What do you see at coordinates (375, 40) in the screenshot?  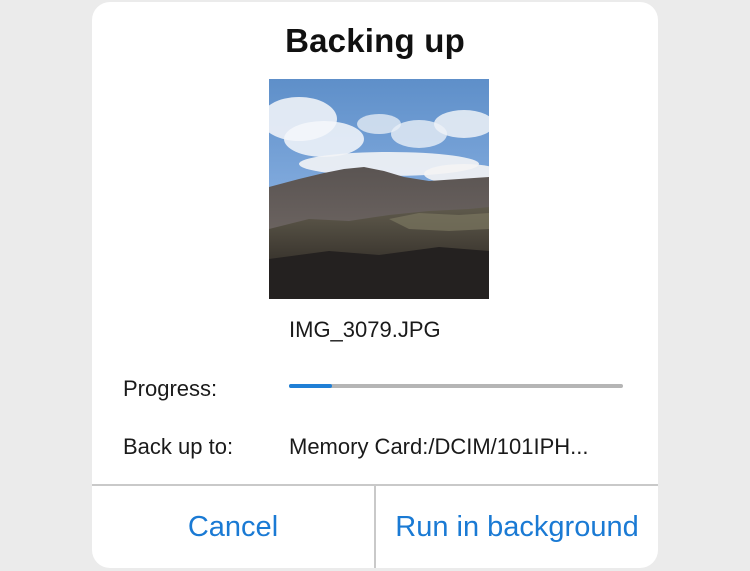 I see `dialog-title: Backing up` at bounding box center [375, 40].